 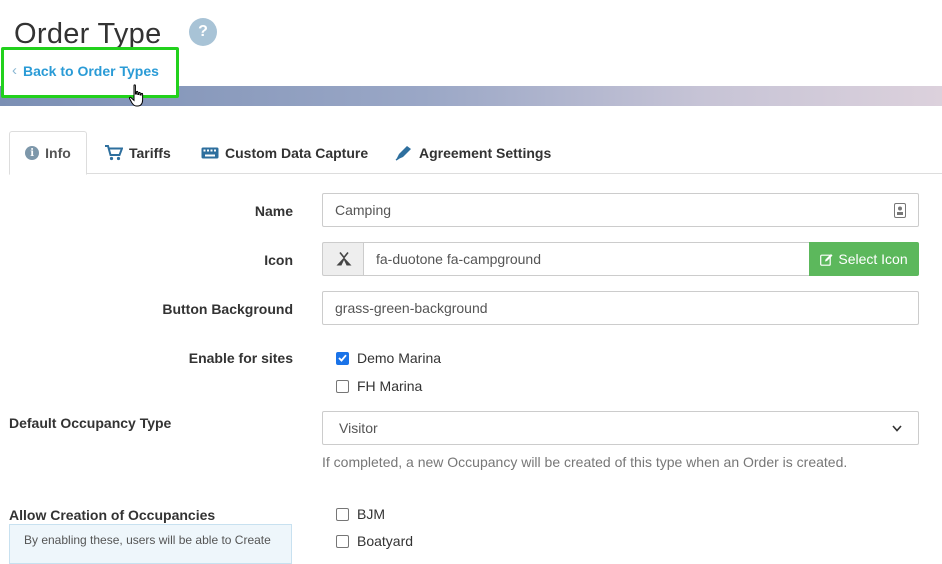 I want to click on tab-info: i Info, so click(x=48, y=153).